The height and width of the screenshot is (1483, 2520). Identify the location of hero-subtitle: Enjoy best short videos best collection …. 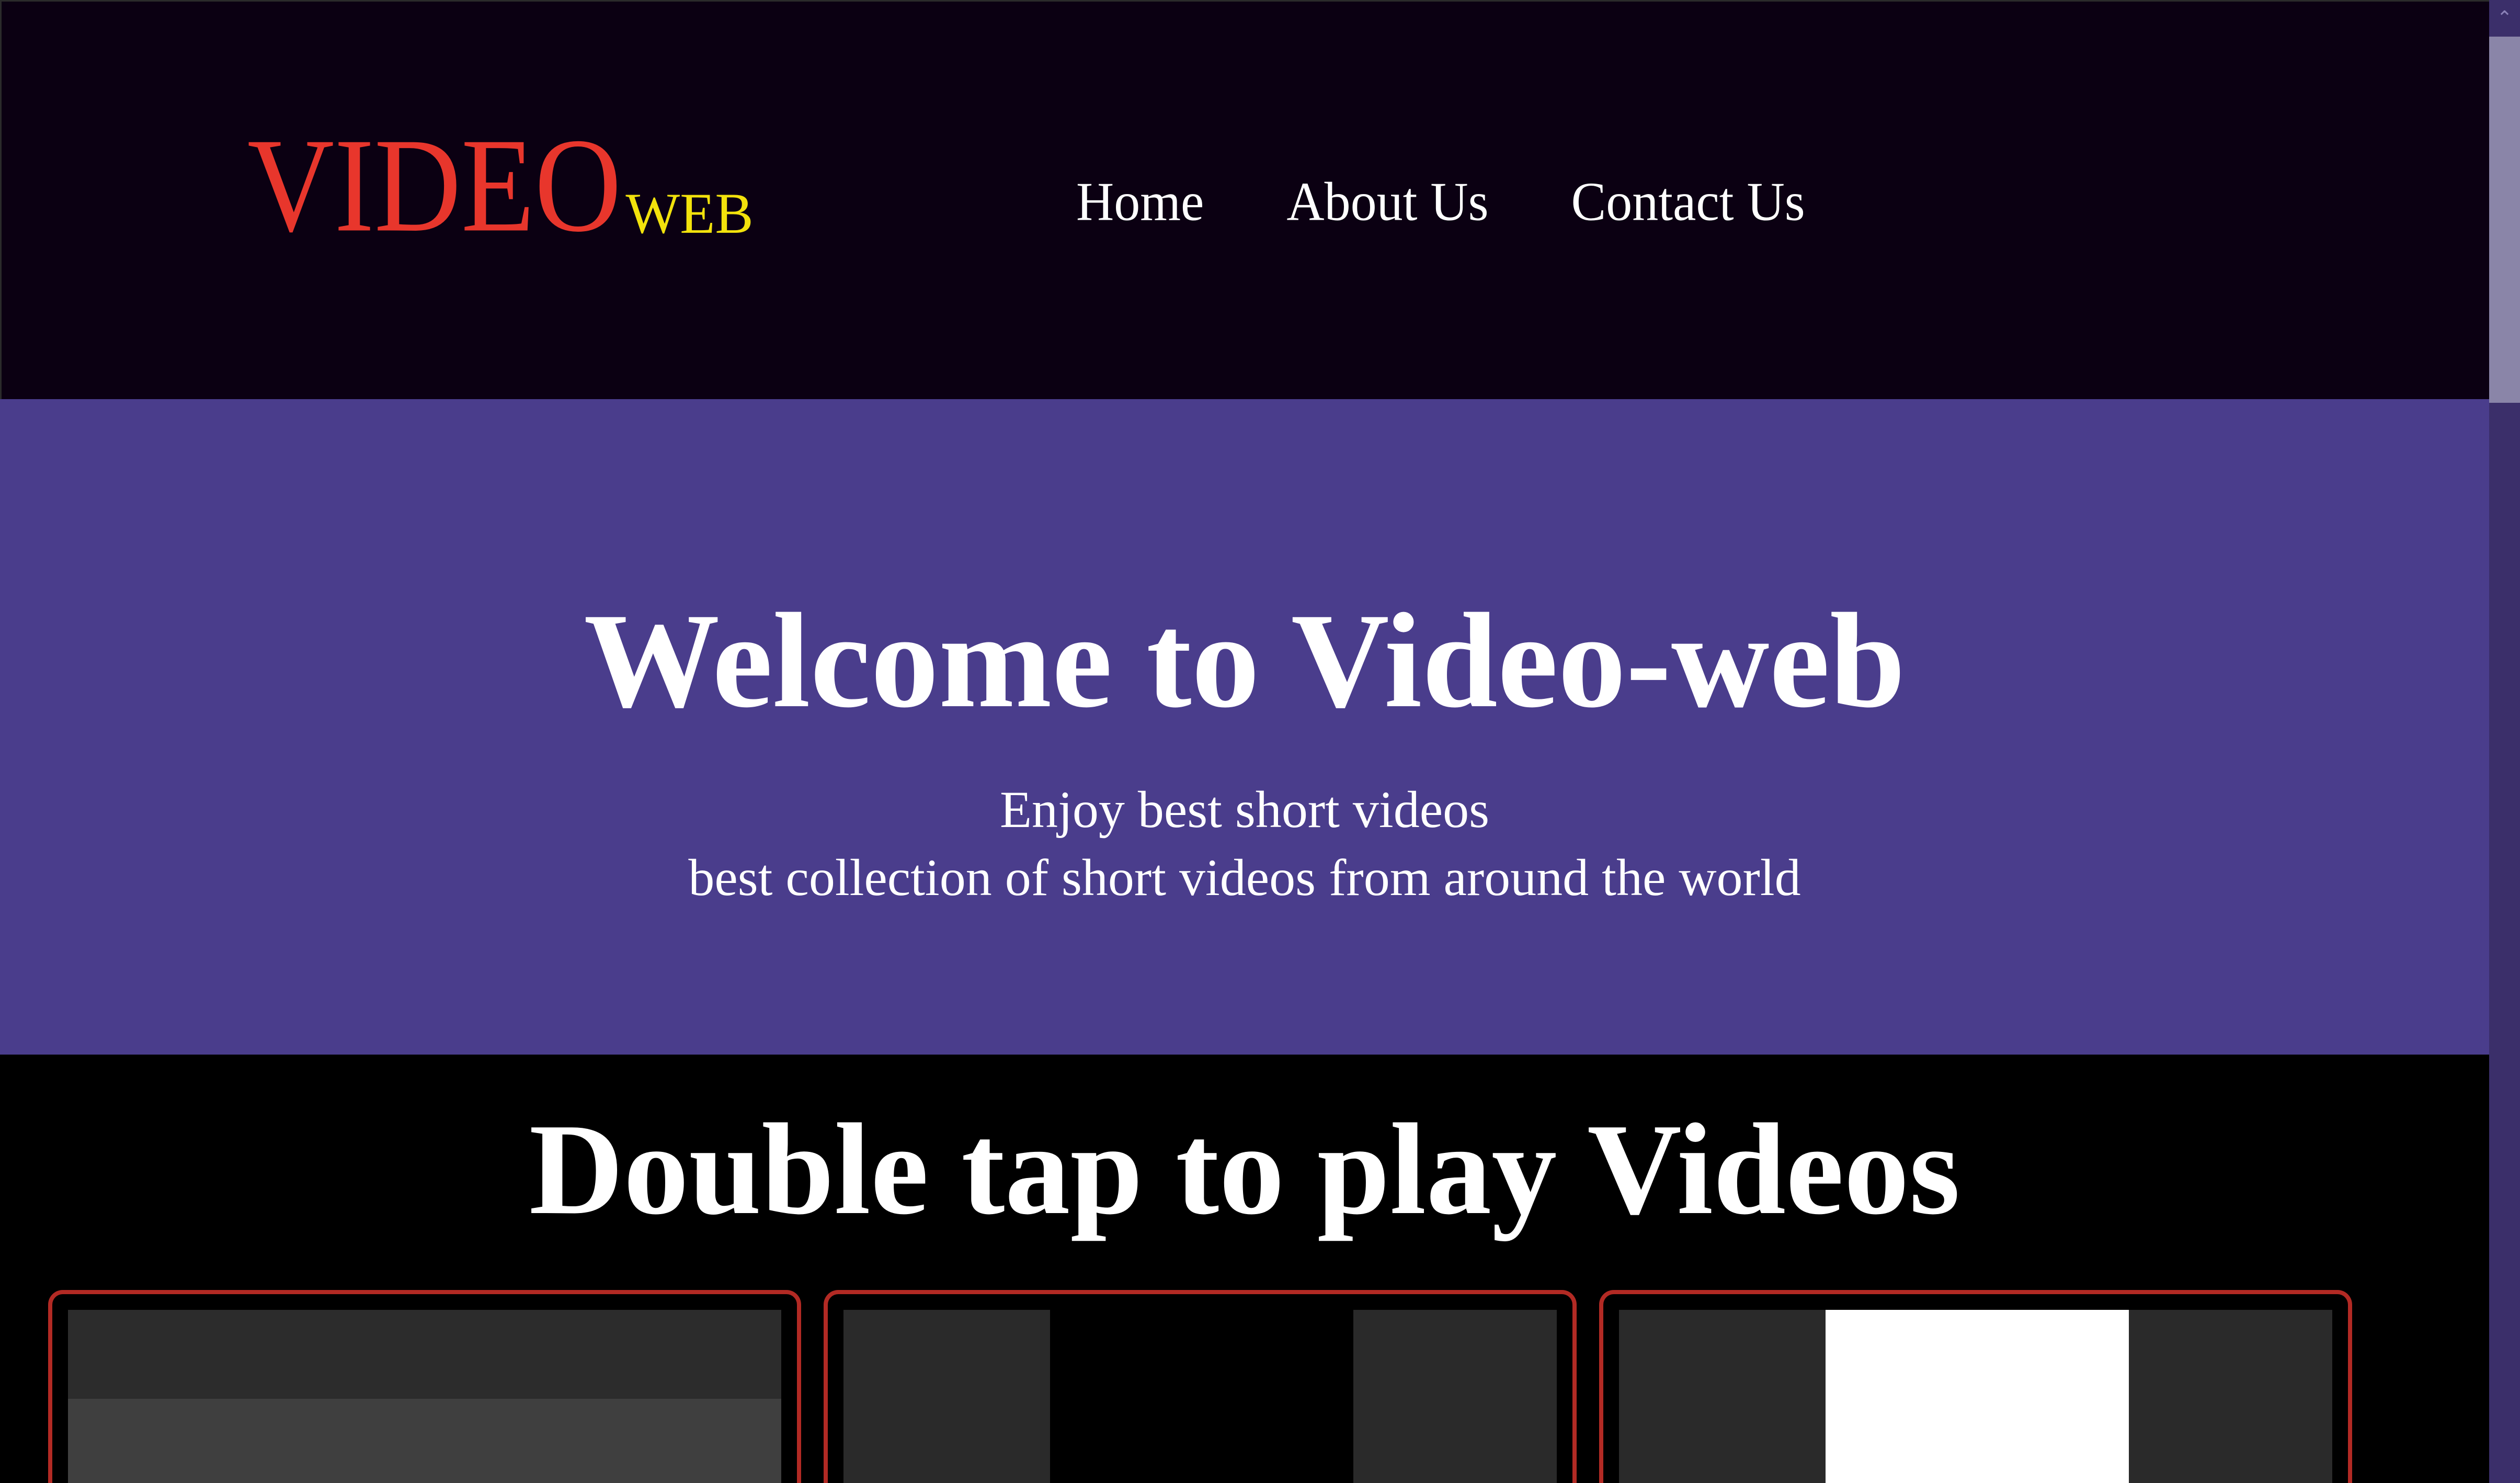
(1244, 844).